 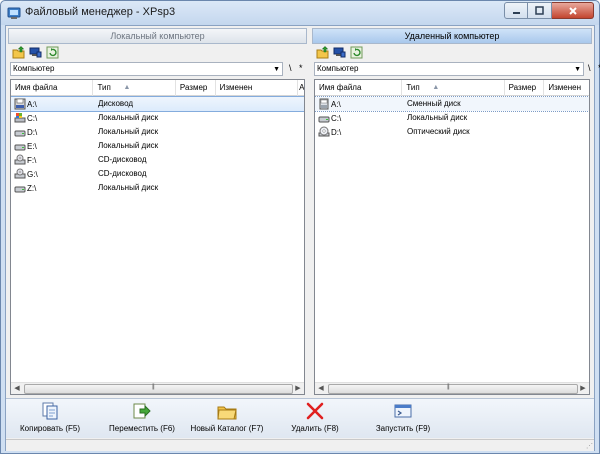 What do you see at coordinates (336, 118) in the screenshot?
I see `row-name: C:\` at bounding box center [336, 118].